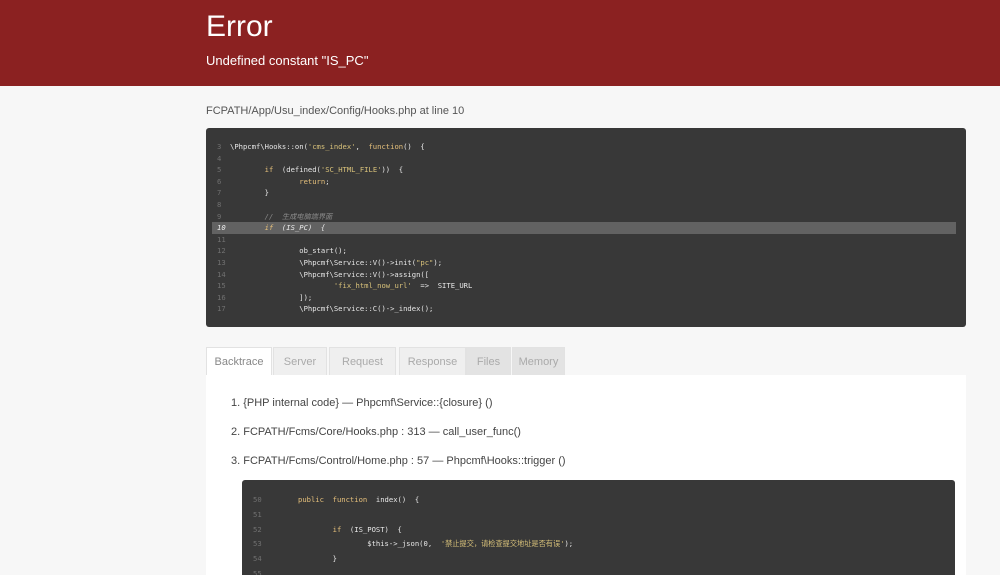  I want to click on code-text: \Phpcmf\Service::V()->assign([, so click(330, 274).